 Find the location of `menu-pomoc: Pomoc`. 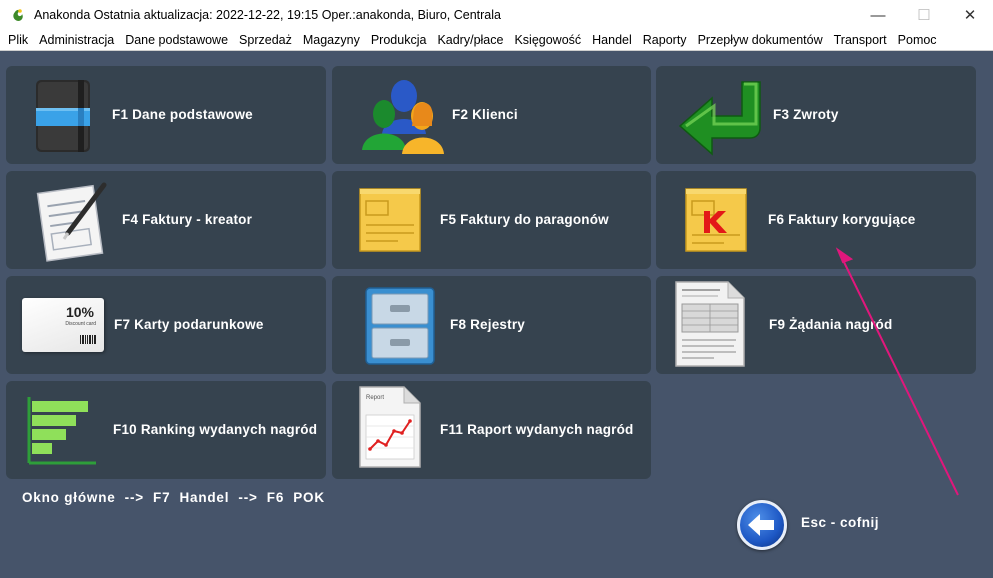

menu-pomoc: Pomoc is located at coordinates (918, 40).